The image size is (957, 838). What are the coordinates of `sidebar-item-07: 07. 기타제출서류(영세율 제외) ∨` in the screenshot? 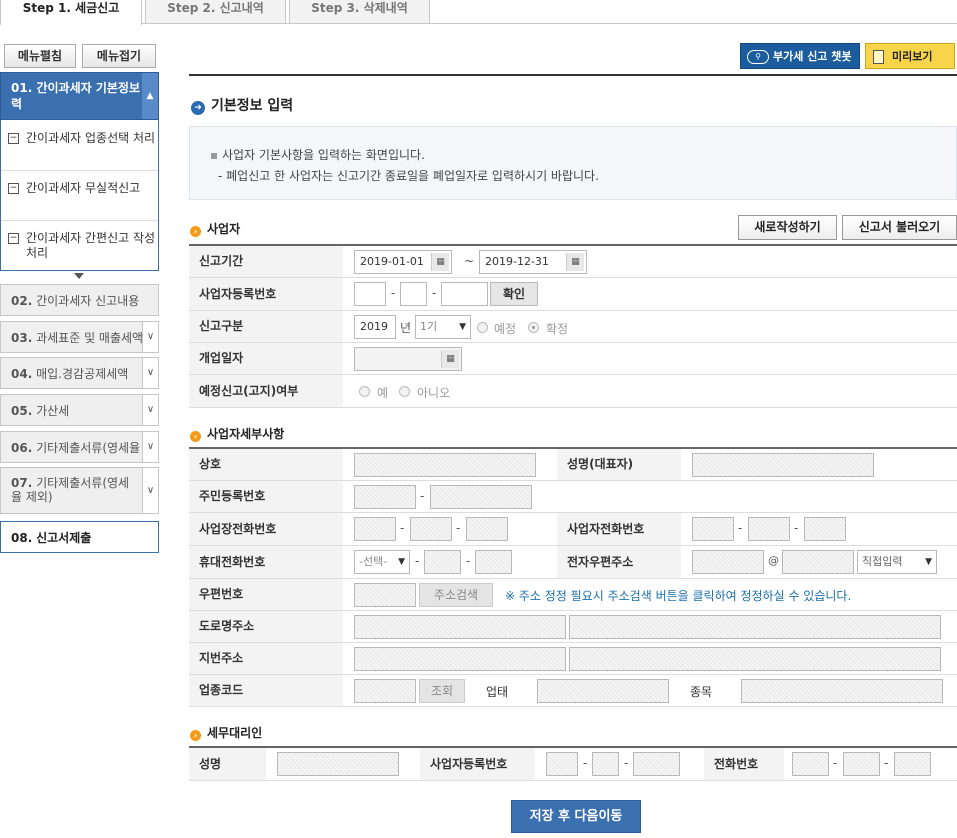 It's located at (79, 490).